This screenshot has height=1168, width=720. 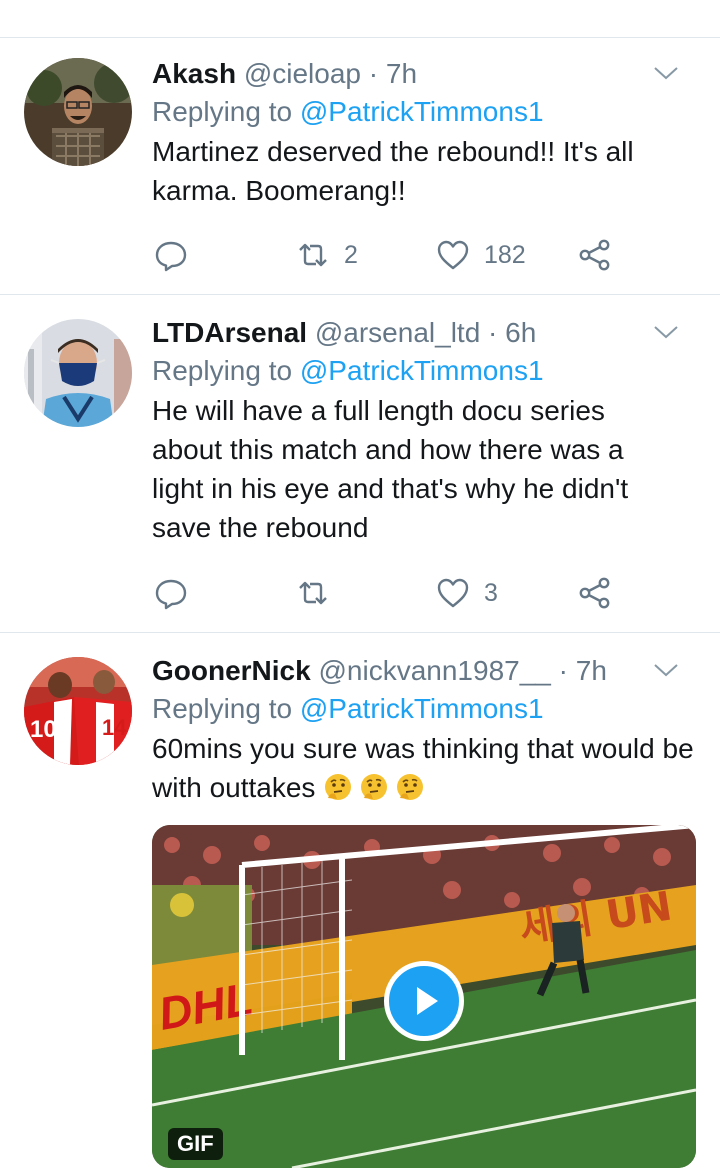 What do you see at coordinates (491, 592) in the screenshot?
I see `like-count: 3` at bounding box center [491, 592].